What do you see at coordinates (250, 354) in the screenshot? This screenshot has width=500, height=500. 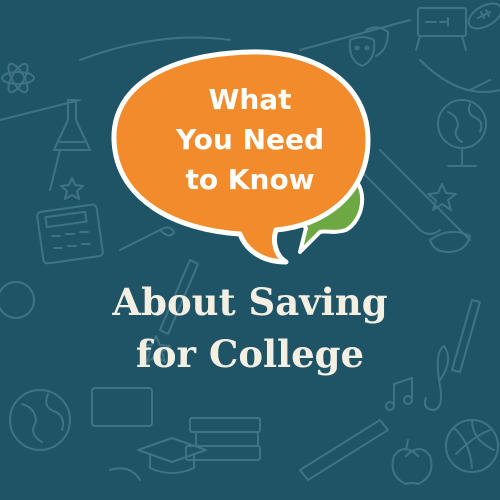 I see `headline-line-2: for College` at bounding box center [250, 354].